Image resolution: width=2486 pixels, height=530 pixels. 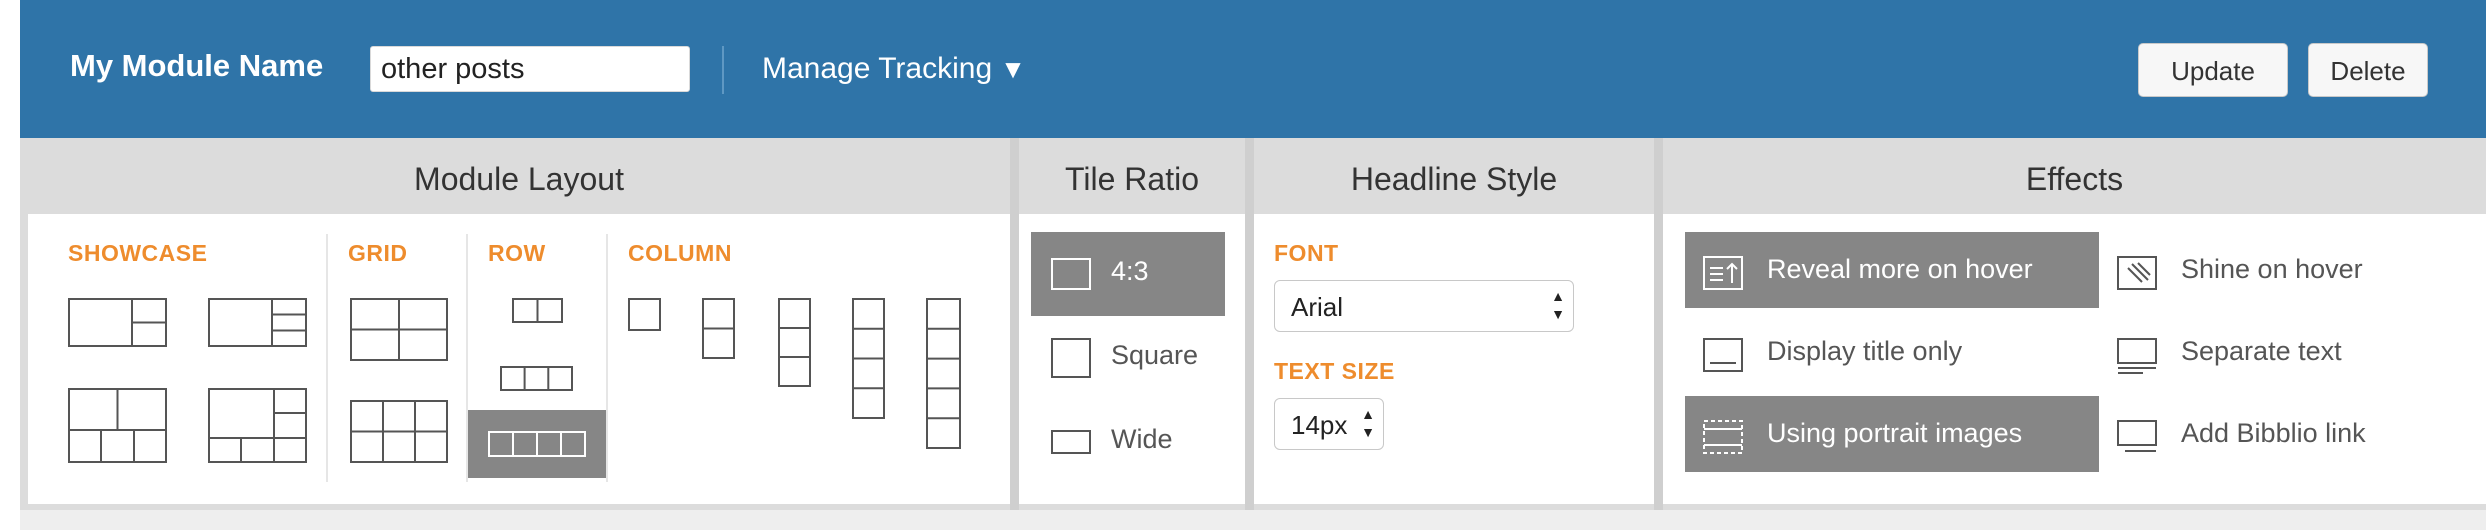 I want to click on tile-ratio-option-square: Square, so click(x=1128, y=358).